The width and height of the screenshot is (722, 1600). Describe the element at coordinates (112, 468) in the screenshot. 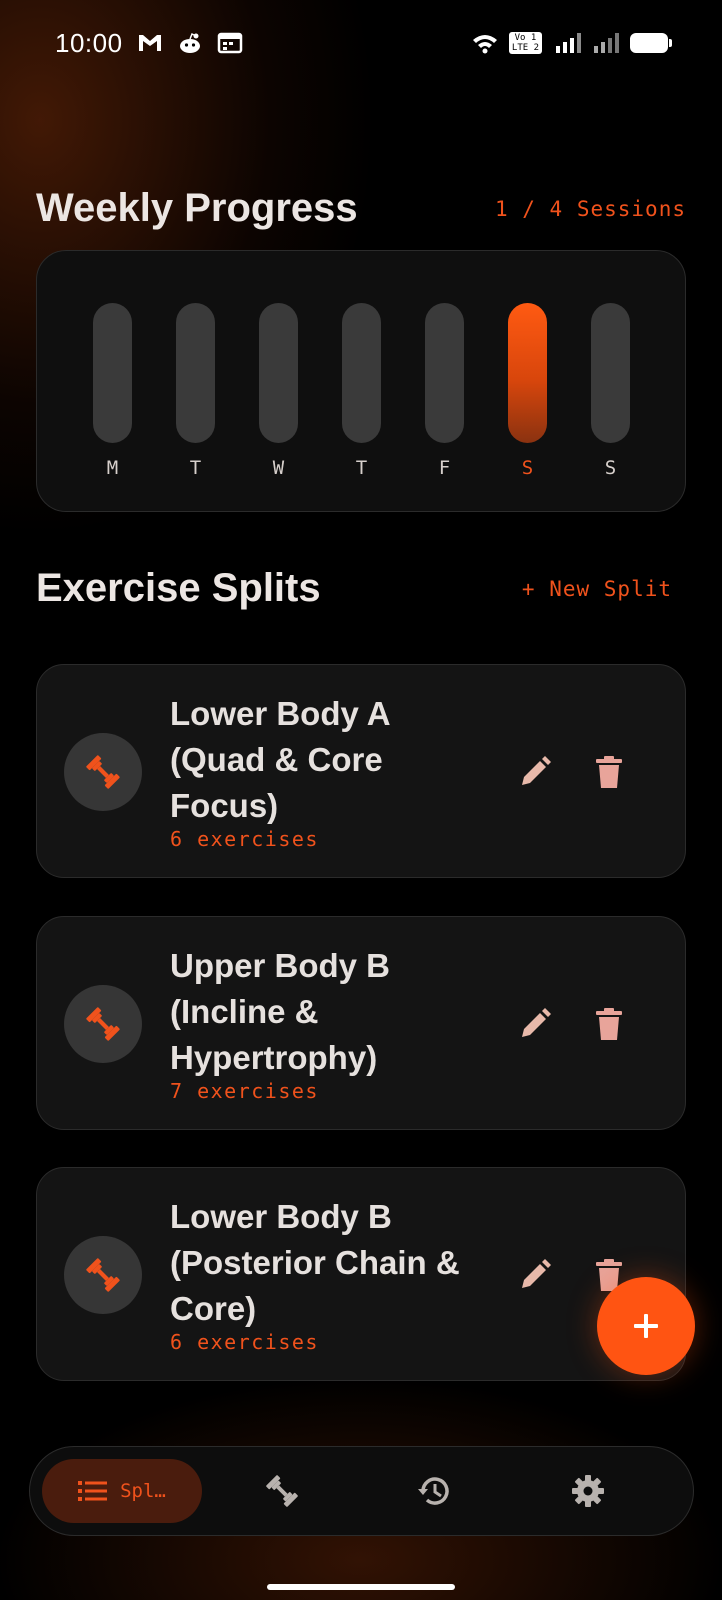

I see `day-label: M` at that location.